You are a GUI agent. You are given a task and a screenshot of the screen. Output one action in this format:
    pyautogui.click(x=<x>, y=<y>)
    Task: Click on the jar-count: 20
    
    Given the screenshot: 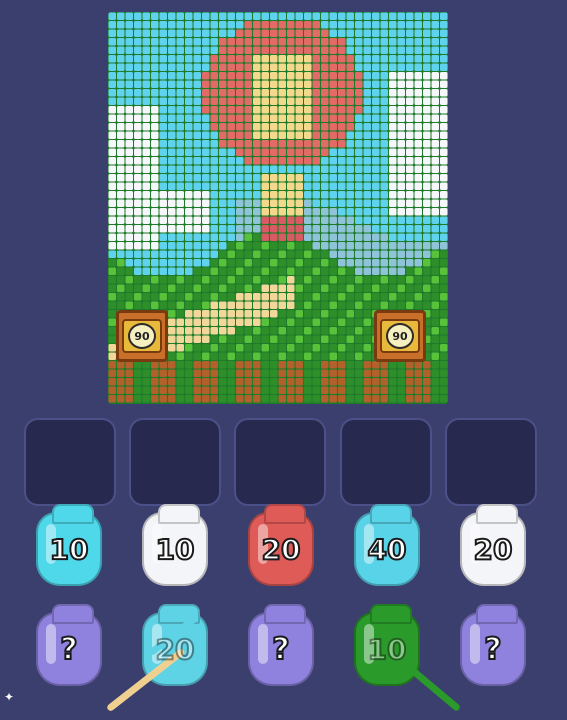 What is the action you would take?
    pyautogui.click(x=281, y=549)
    